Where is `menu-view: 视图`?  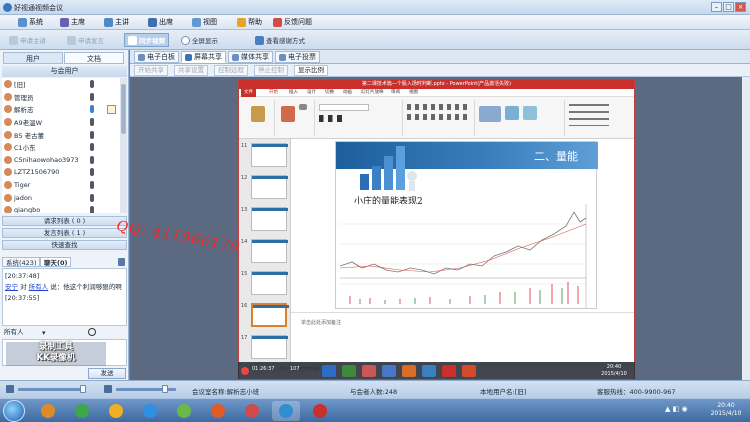
menu-view: 视图 is located at coordinates (204, 22).